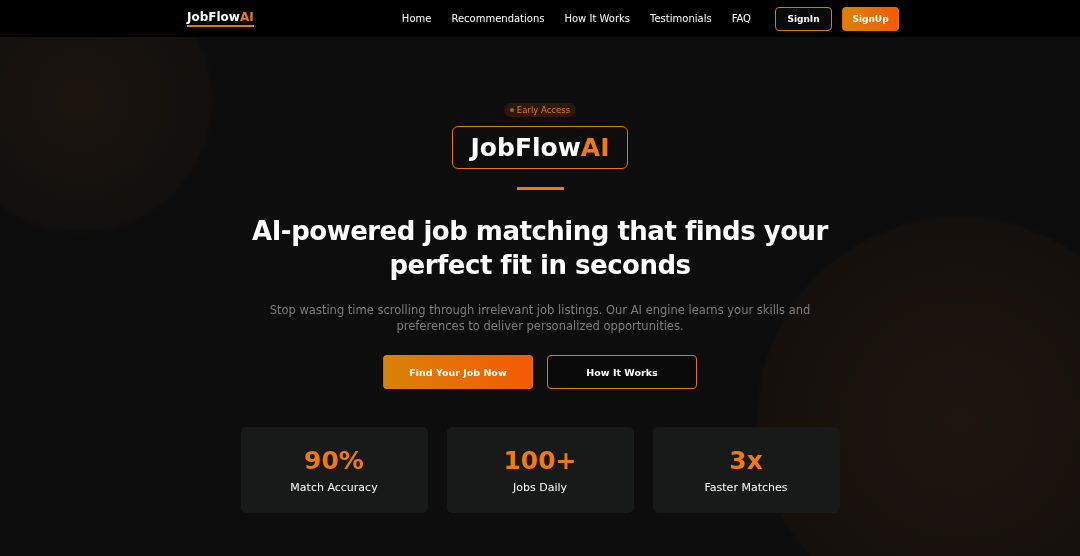  What do you see at coordinates (416, 18) in the screenshot?
I see `nav-link: Home` at bounding box center [416, 18].